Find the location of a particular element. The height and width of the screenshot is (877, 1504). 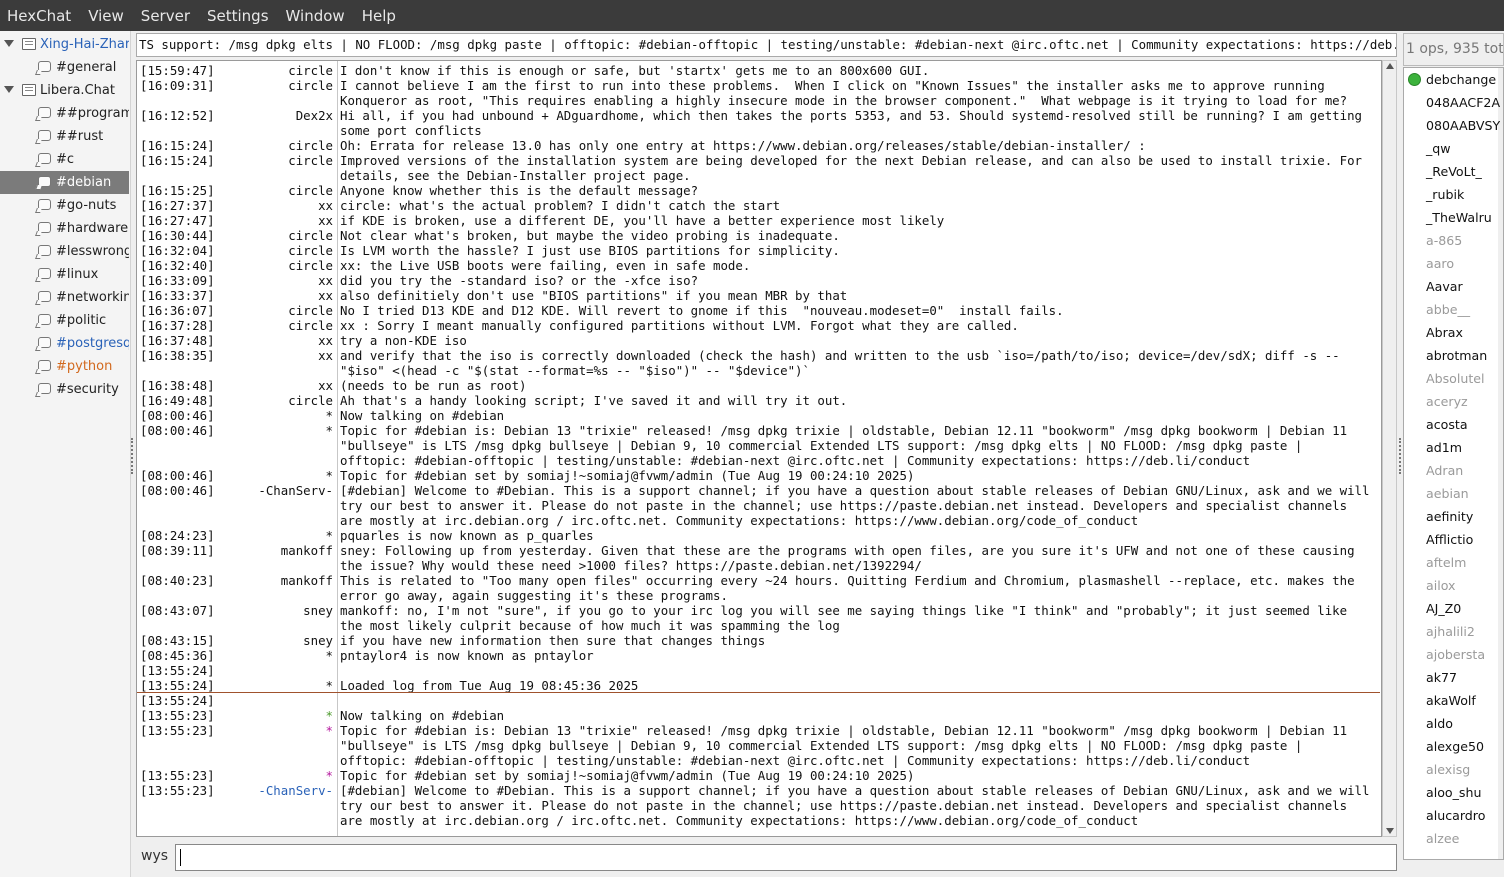

scroll-up-icon is located at coordinates (1390, 66).